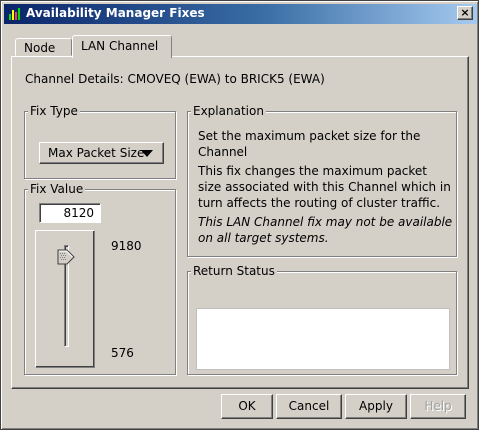  Describe the element at coordinates (147, 153) in the screenshot. I see `chevron-down-icon` at that location.